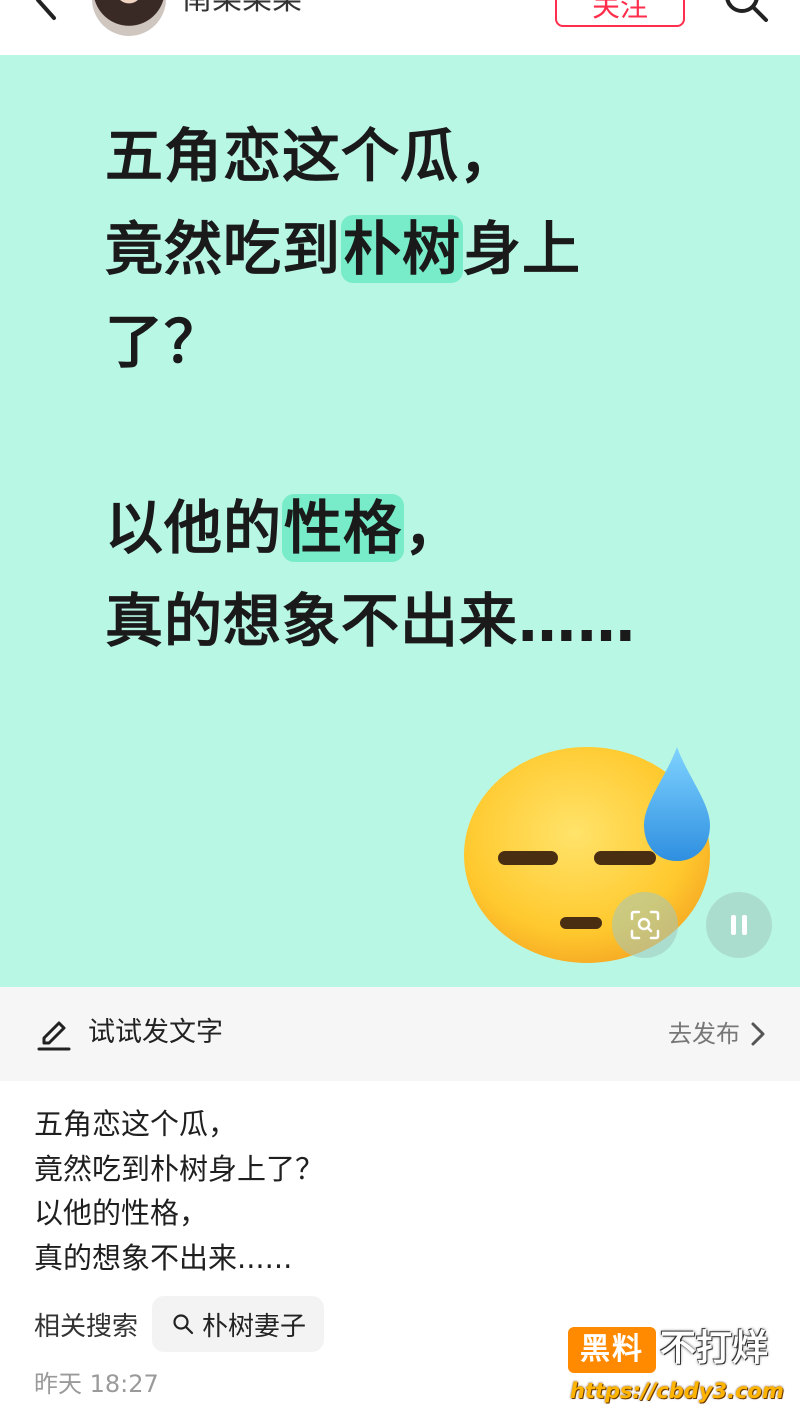 The image size is (800, 1416). Describe the element at coordinates (54, 1036) in the screenshot. I see `pencil-icon` at that location.